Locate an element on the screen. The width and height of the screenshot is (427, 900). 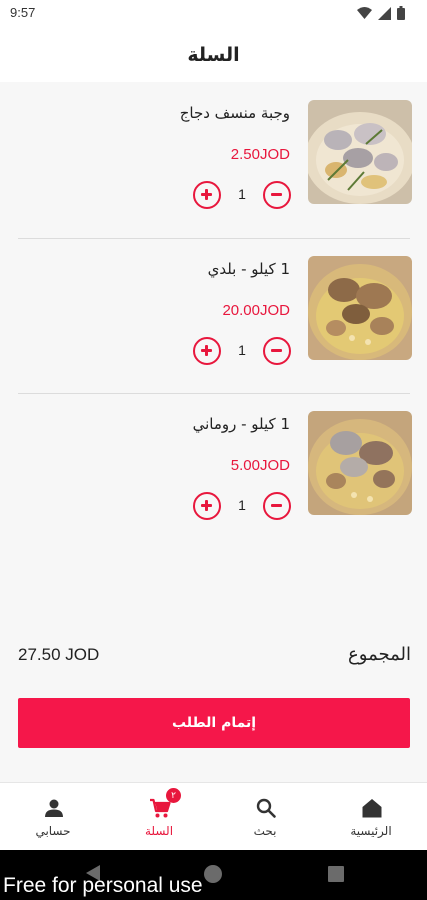
item-name: وجبة منسف دجاج is located at coordinates (234, 113).